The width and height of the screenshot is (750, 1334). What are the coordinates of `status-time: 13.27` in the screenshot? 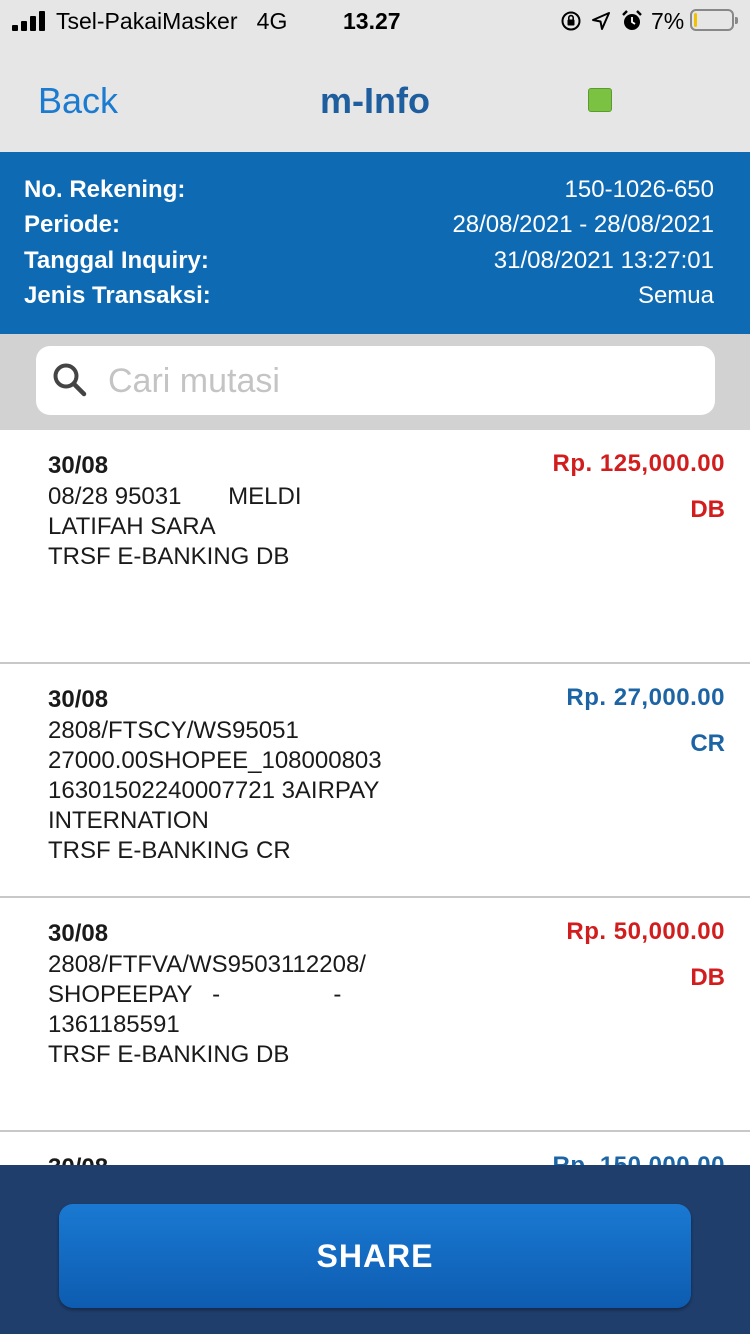 It's located at (372, 21).